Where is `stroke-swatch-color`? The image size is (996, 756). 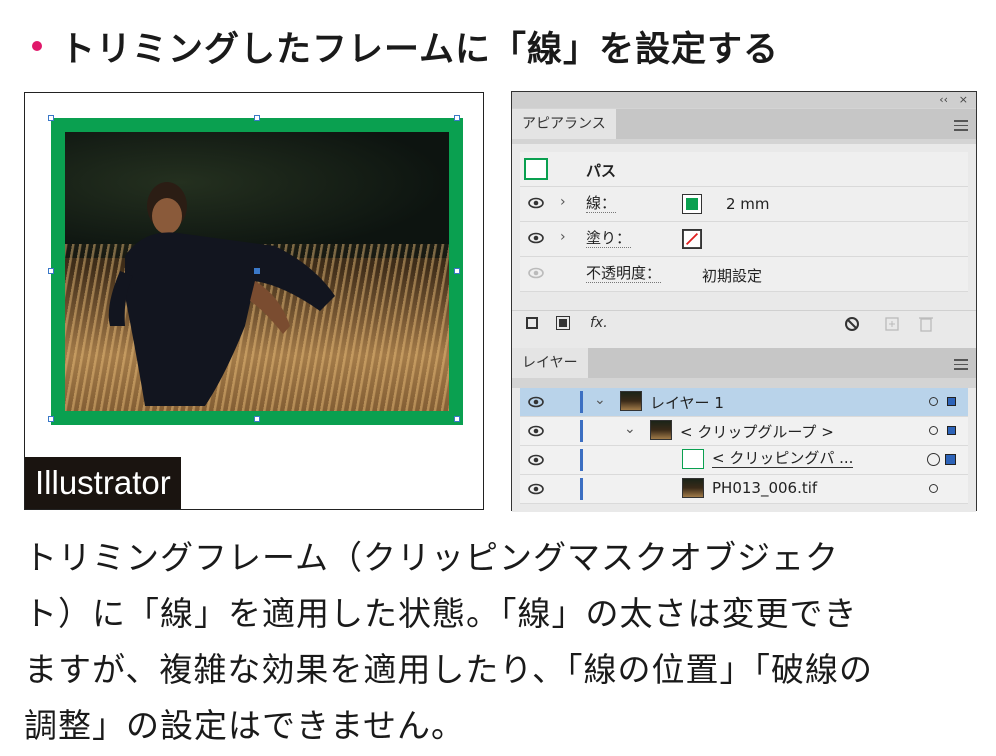 stroke-swatch-color is located at coordinates (692, 204).